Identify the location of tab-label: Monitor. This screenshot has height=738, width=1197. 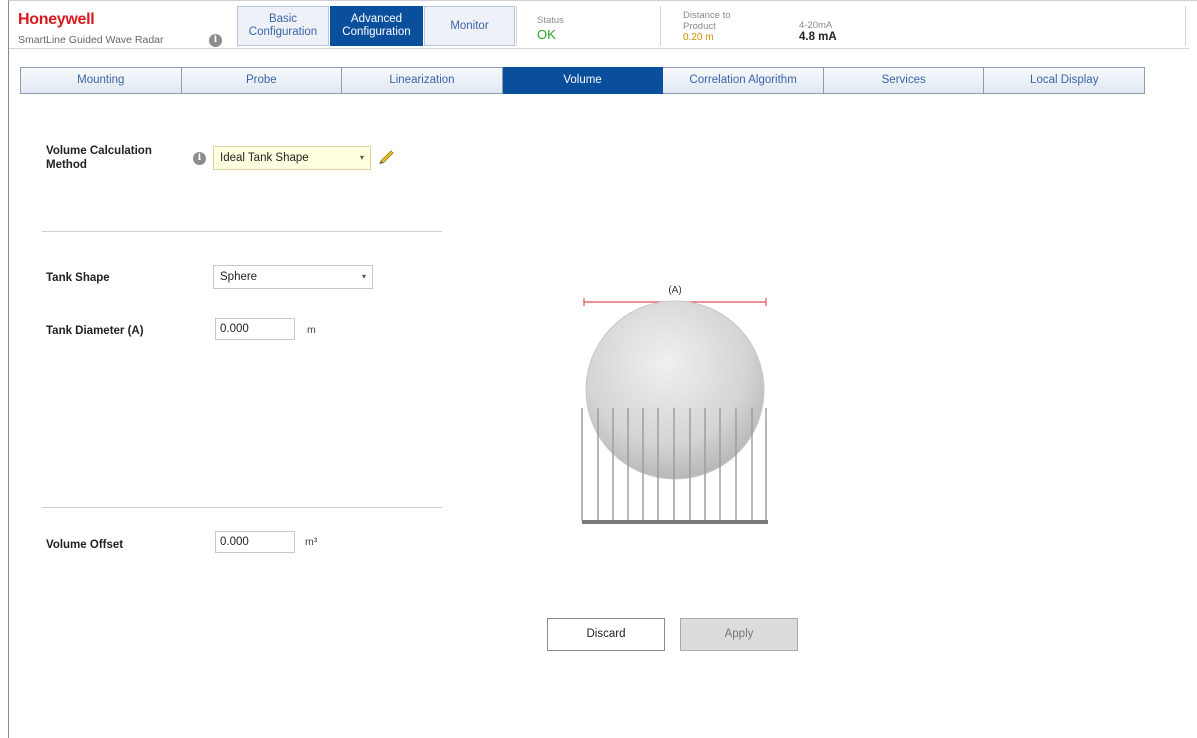
(469, 25).